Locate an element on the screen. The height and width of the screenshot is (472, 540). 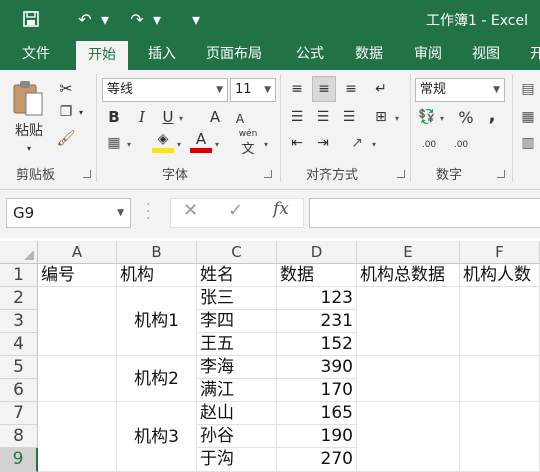
cell-d2: 123 is located at coordinates (317, 298).